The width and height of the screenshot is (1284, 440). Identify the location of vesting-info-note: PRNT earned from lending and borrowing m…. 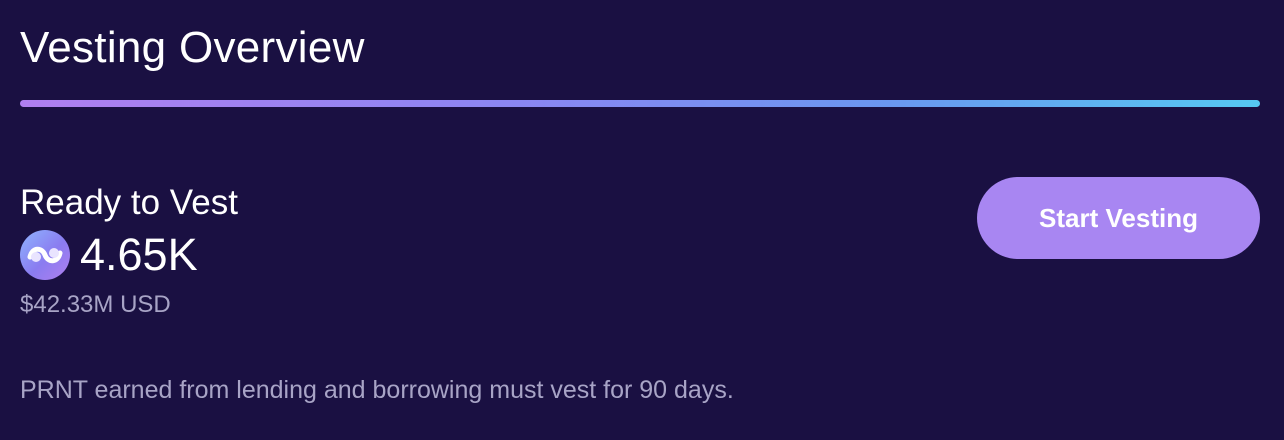
(377, 390).